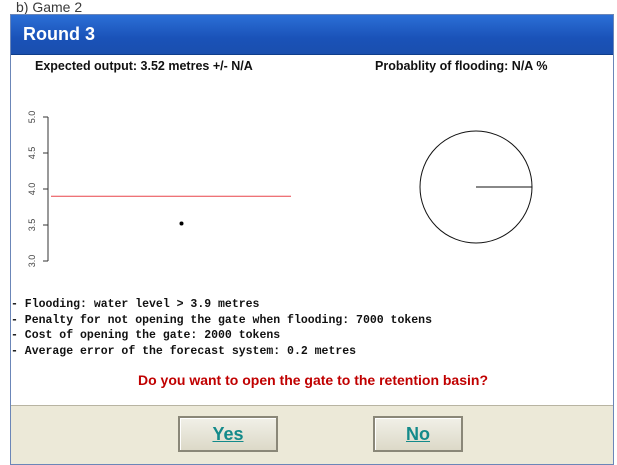 Image resolution: width=617 pixels, height=465 pixels. What do you see at coordinates (49, 7) in the screenshot?
I see `figure-caption: b) Game 2` at bounding box center [49, 7].